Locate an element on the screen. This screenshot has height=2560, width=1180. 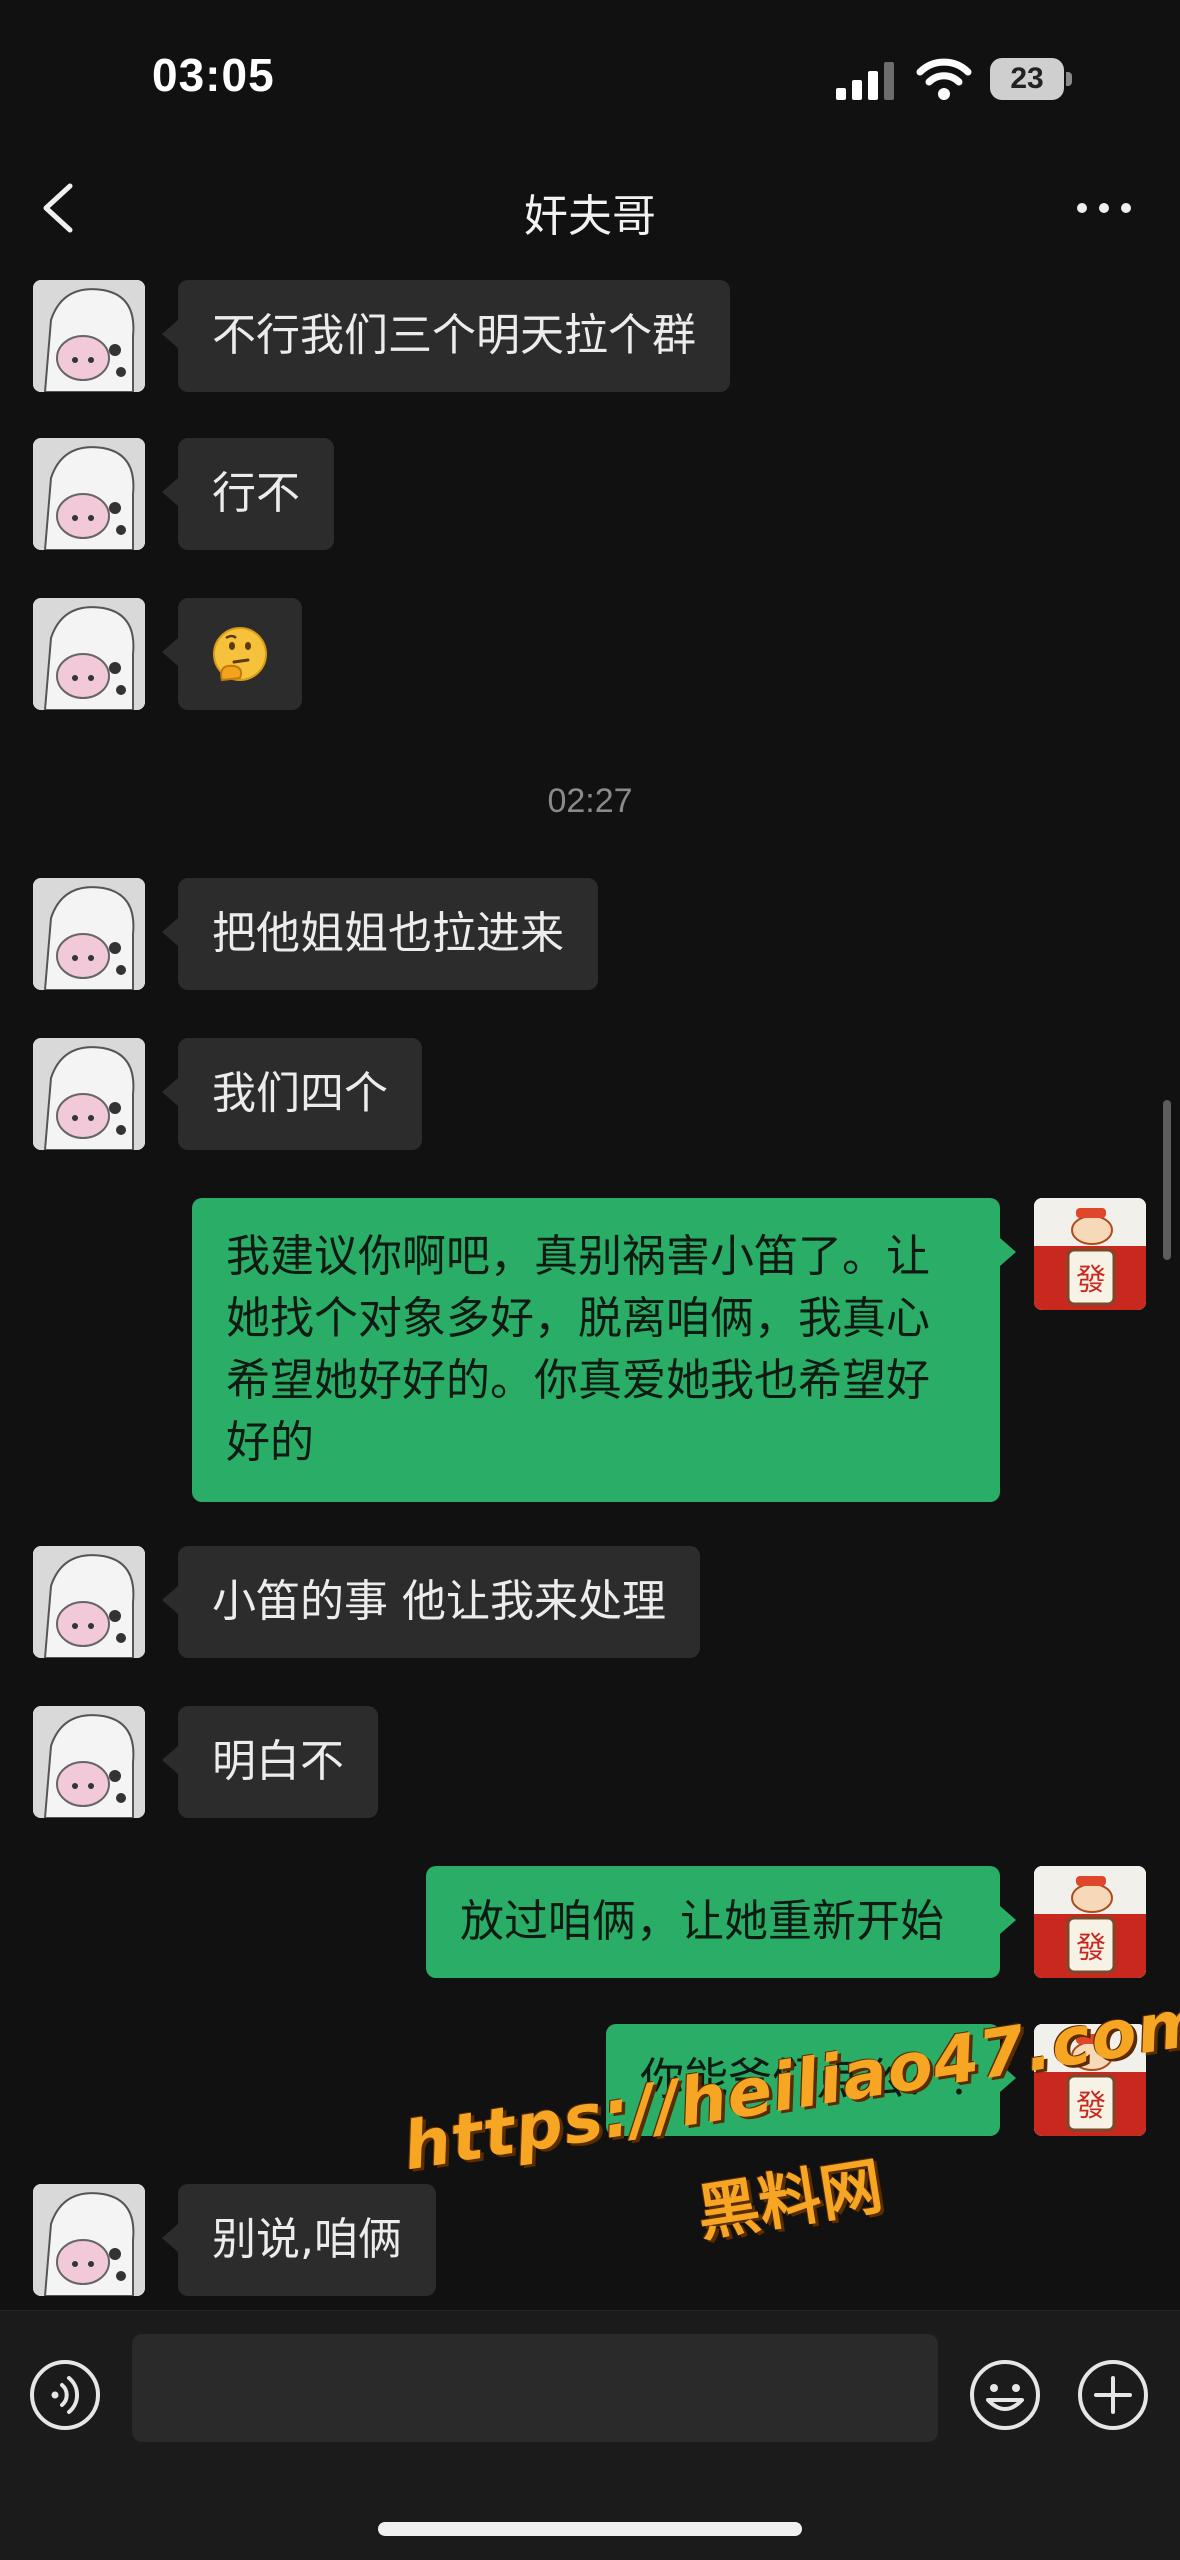
watermark-name: 黑料网 is located at coordinates (790, 2200).